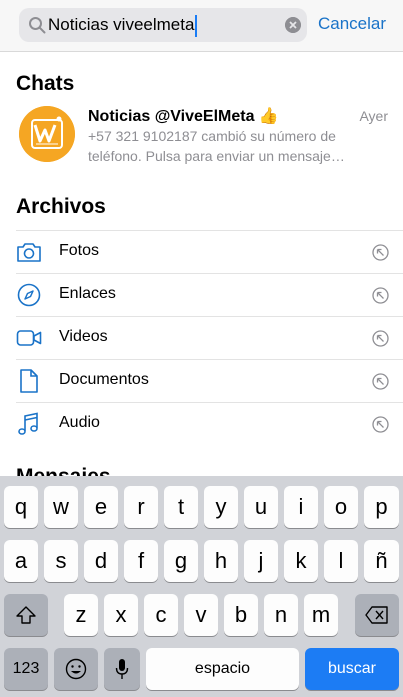 This screenshot has height=697, width=403. I want to click on file-row-audio: Audio, so click(209, 423).